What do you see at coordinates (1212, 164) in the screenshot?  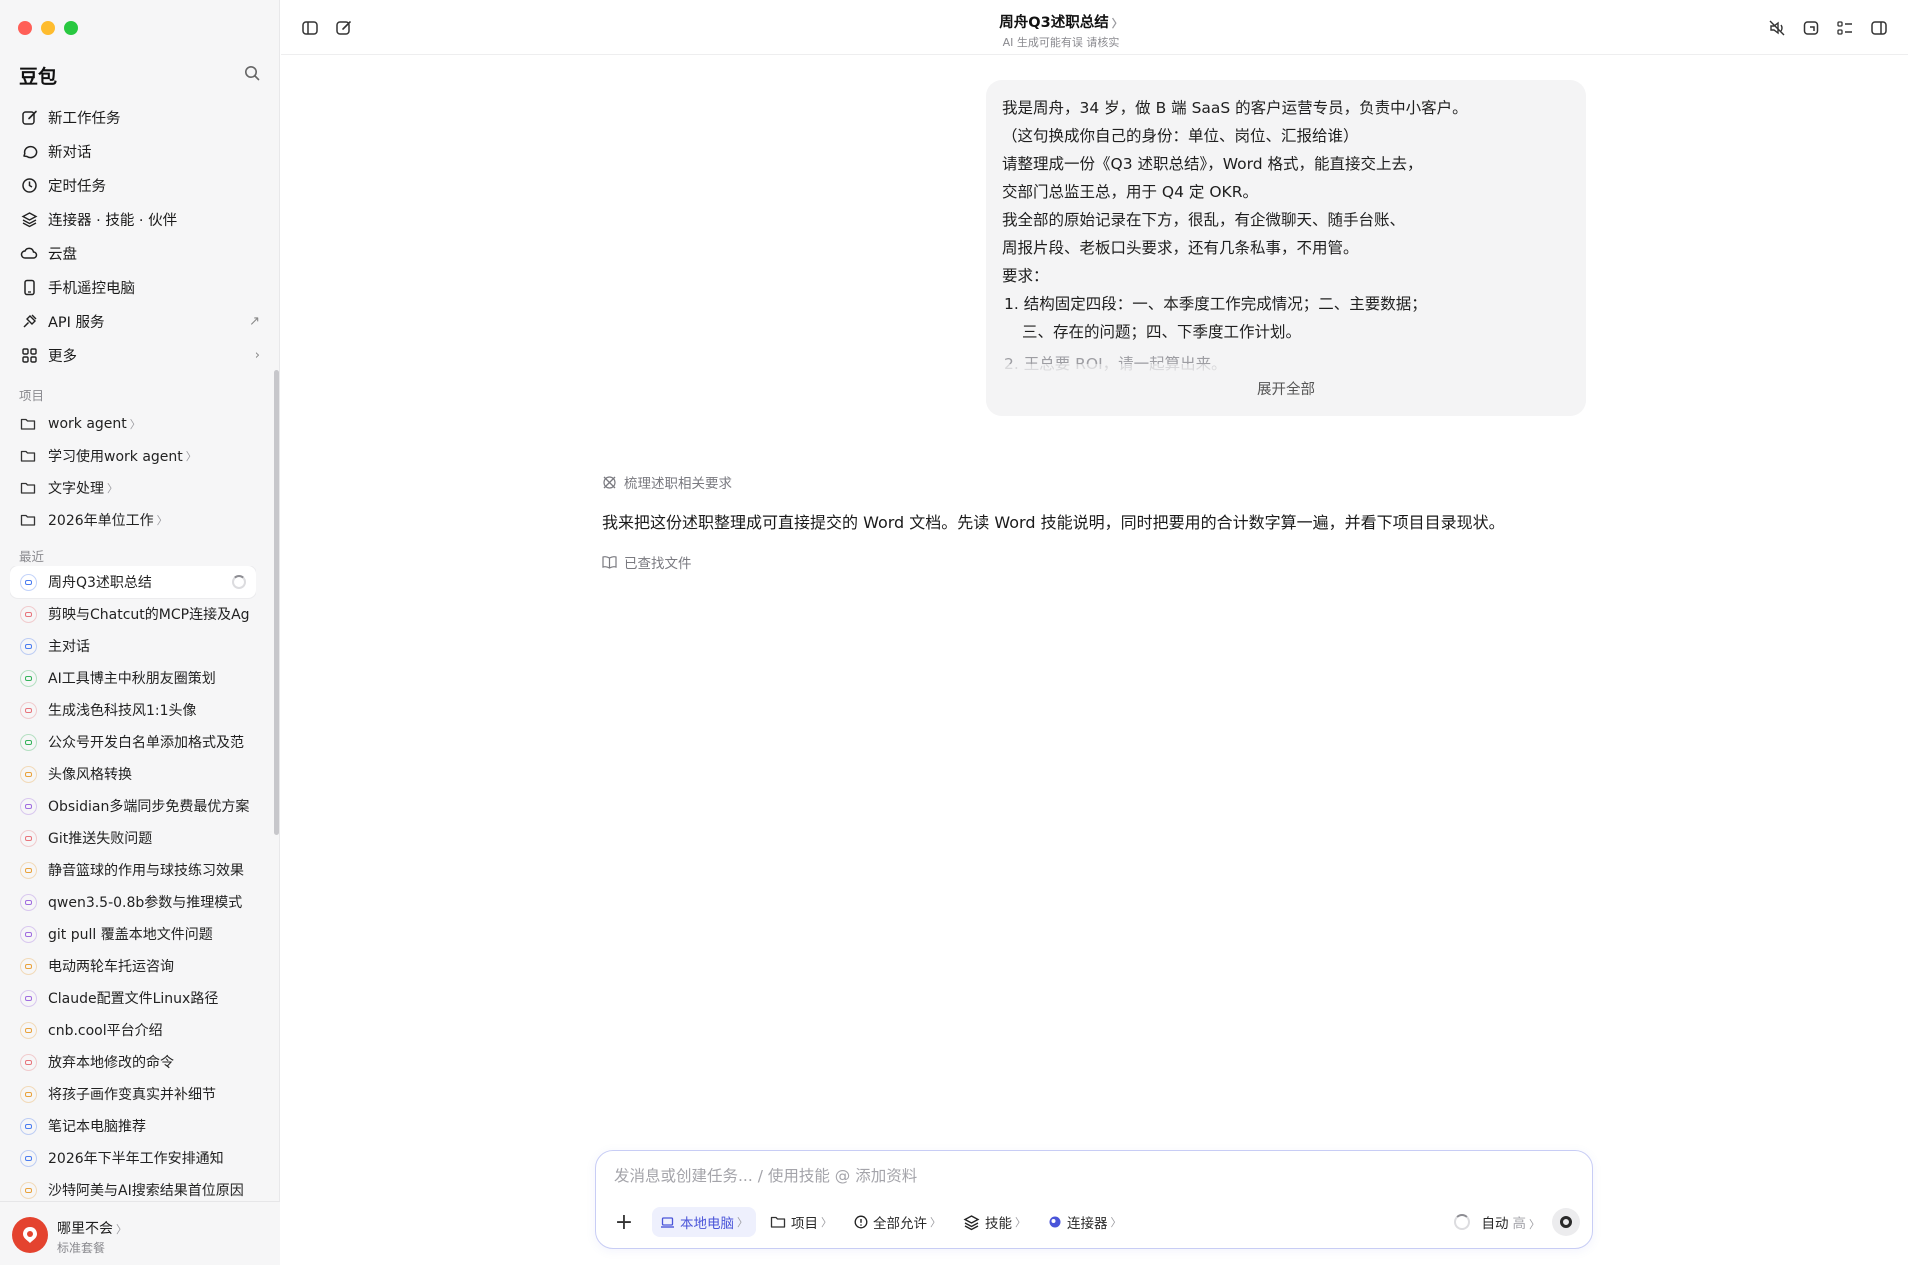 I see `message-line: 请整理成一份《Q3 述职总结》，Word 格式，能直接交上去，` at bounding box center [1212, 164].